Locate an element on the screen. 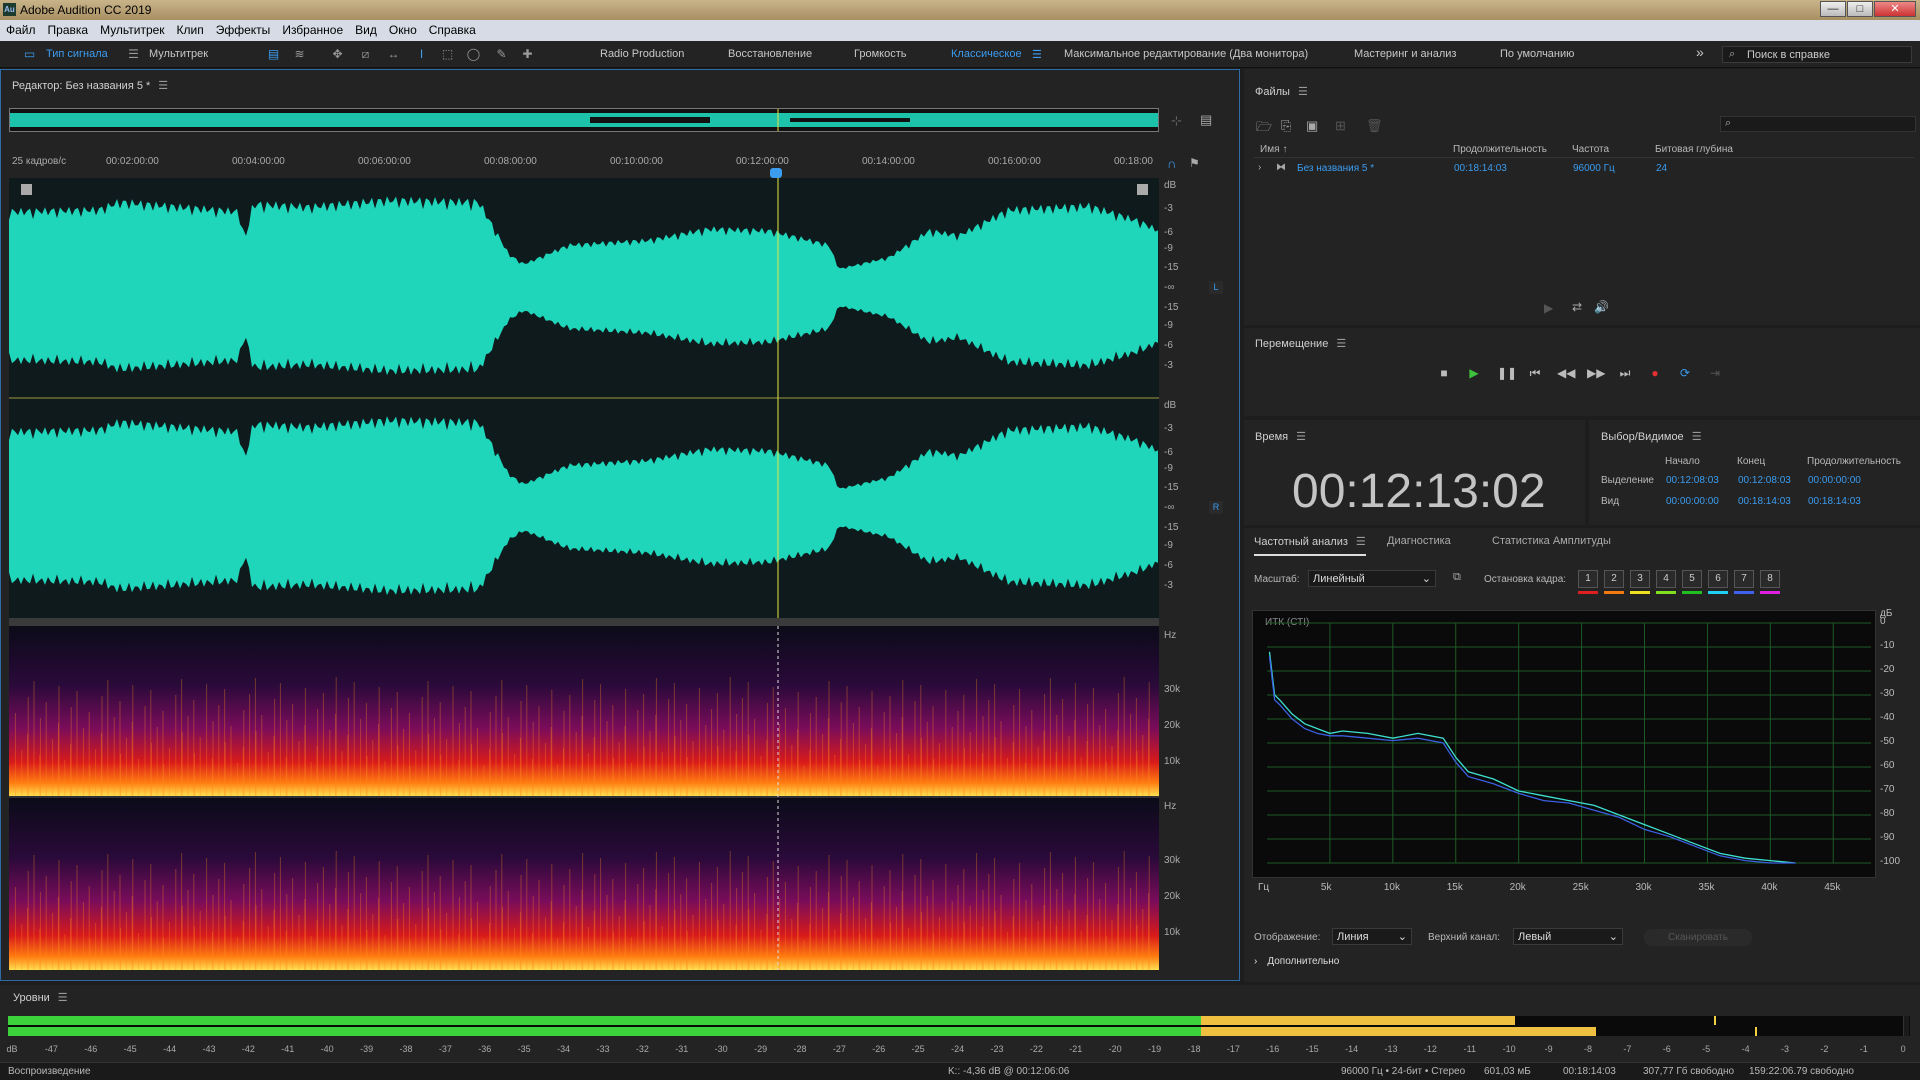 The width and height of the screenshot is (1920, 1080). expand-chevron-icon: › is located at coordinates (1259, 167).